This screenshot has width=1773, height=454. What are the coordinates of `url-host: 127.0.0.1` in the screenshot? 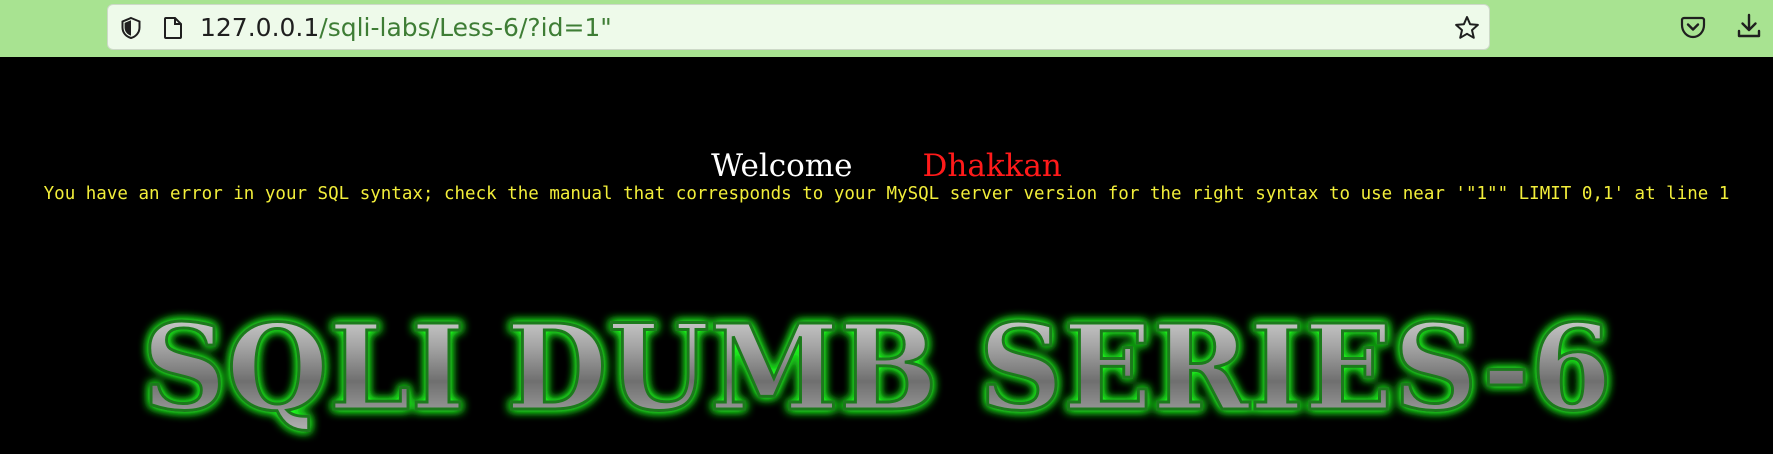 It's located at (260, 27).